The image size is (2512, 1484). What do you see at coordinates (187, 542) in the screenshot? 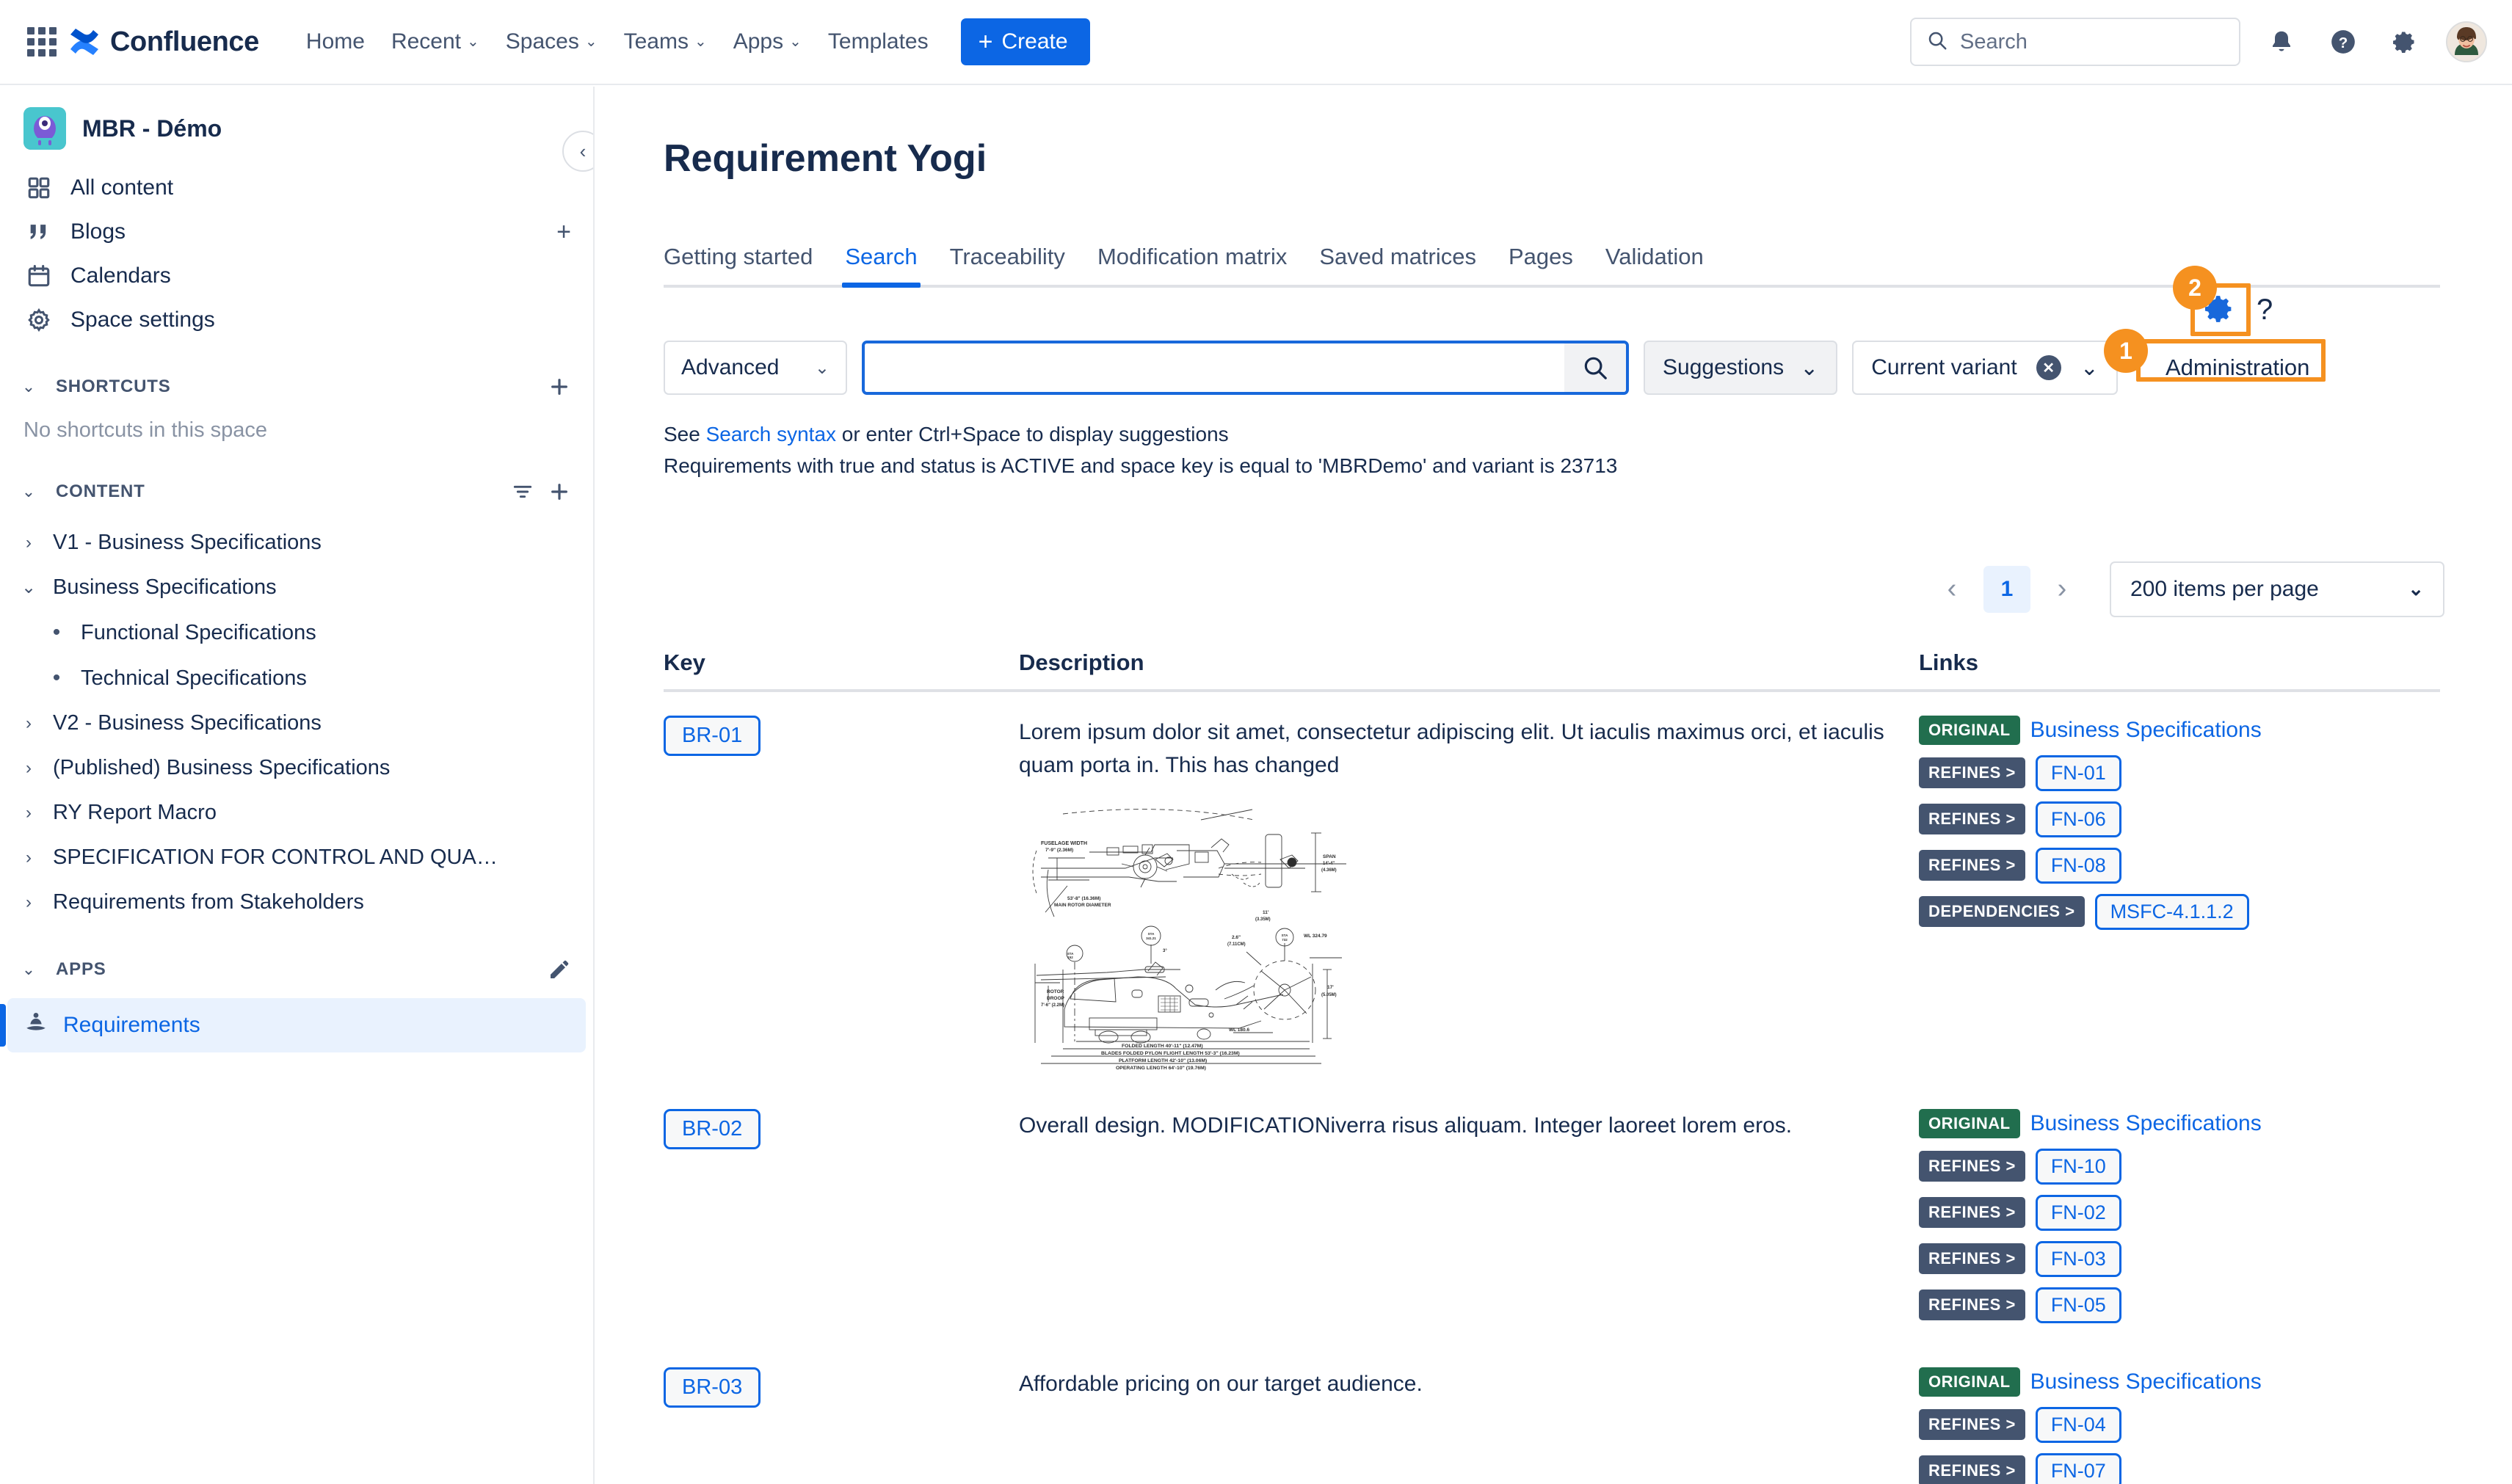
I see `tree-item-label: V1 - Business Specifications` at bounding box center [187, 542].